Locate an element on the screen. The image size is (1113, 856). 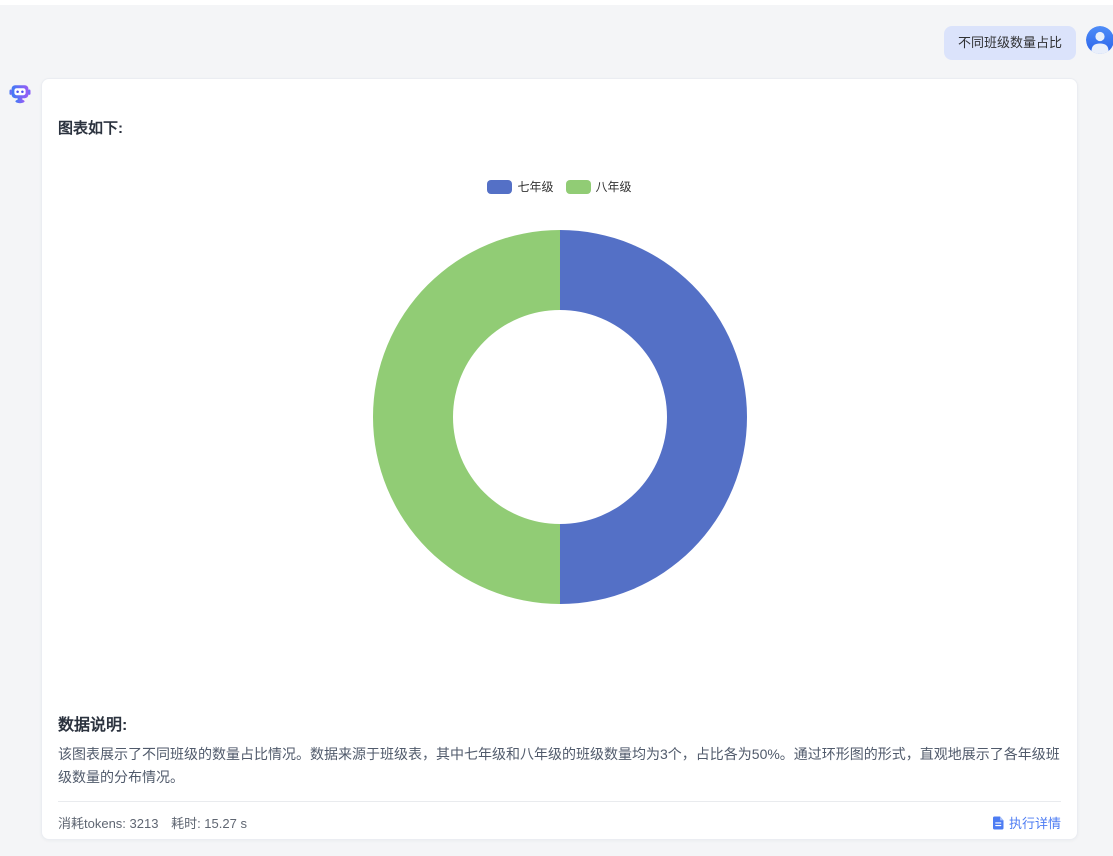
person-avatar-icon is located at coordinates (1099, 40).